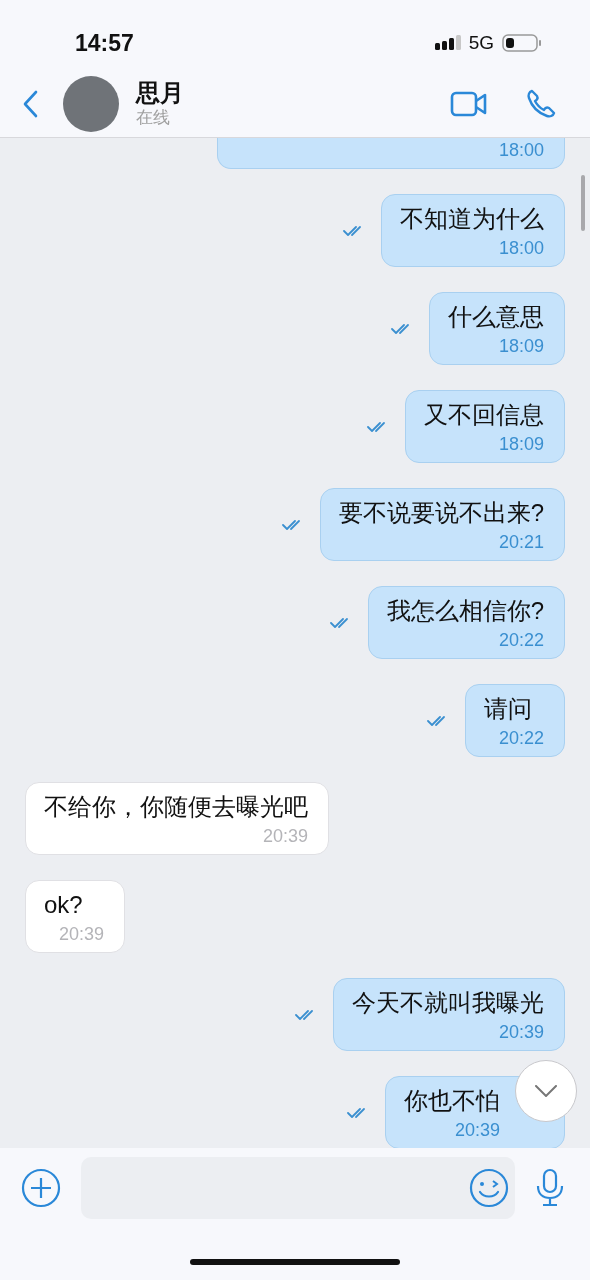  What do you see at coordinates (160, 92) in the screenshot?
I see `contact-name: 思月` at bounding box center [160, 92].